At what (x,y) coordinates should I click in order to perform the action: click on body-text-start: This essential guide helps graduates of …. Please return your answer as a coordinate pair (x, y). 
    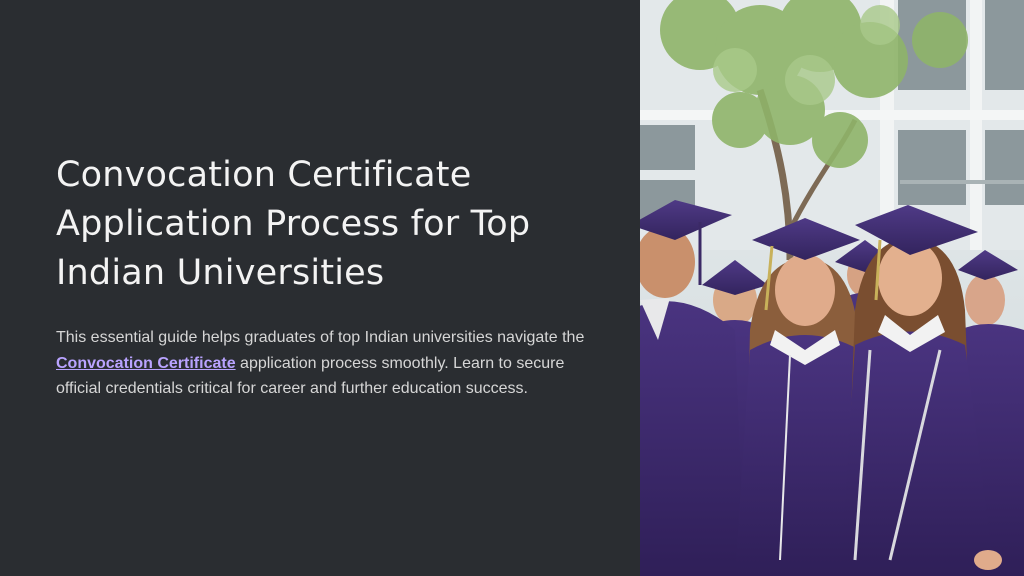
    Looking at the image, I should click on (320, 337).